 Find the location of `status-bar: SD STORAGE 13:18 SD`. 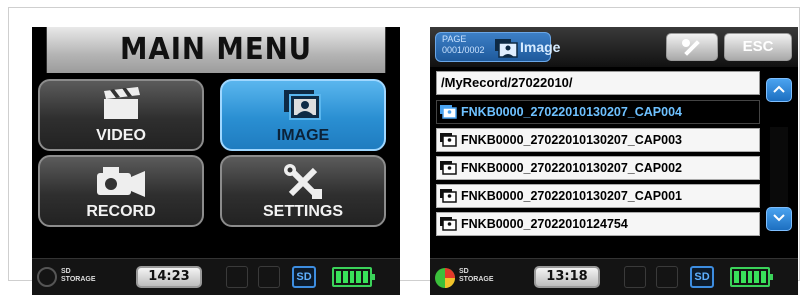

status-bar: SD STORAGE 13:18 SD is located at coordinates (614, 276).